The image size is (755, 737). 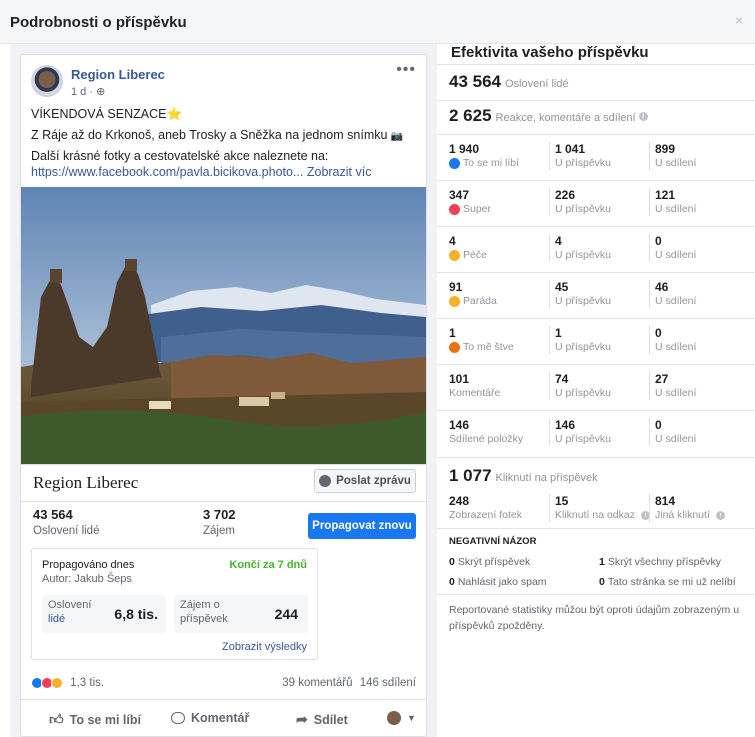 I want to click on hide-all-label: Skrýt všechny příspěvky, so click(x=664, y=562).